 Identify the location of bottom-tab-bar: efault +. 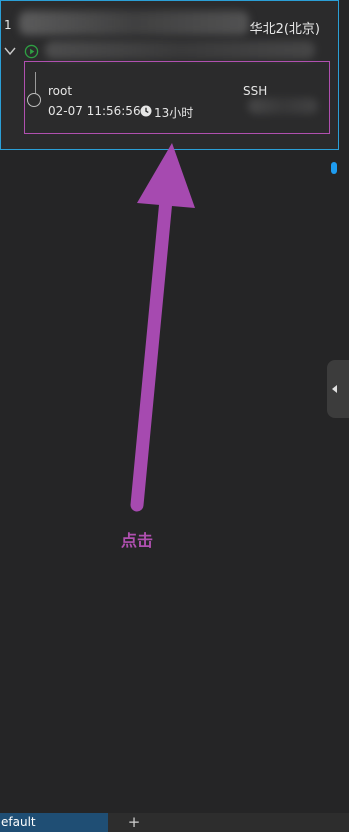
(174, 822).